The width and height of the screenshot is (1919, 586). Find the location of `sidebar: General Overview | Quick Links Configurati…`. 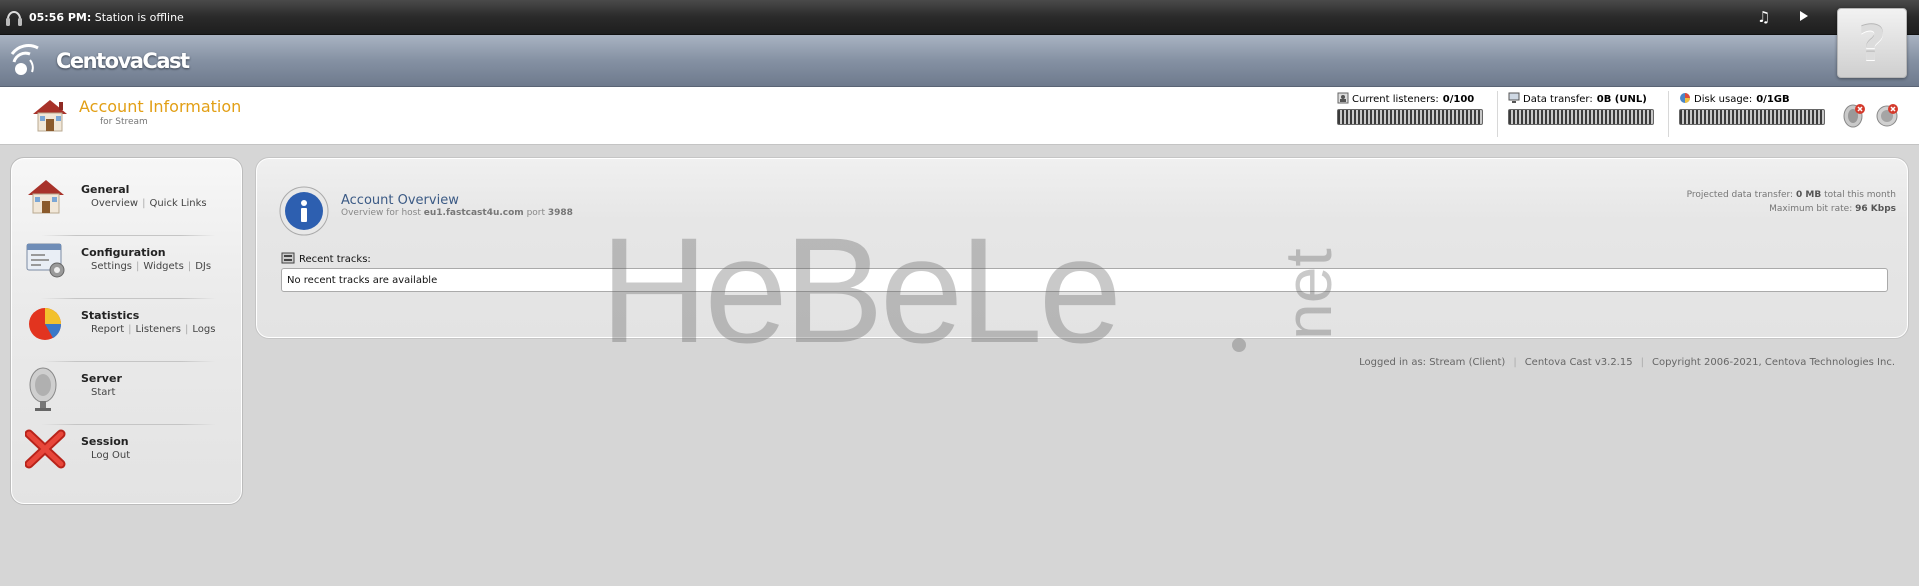

sidebar: General Overview | Quick Links Configurati… is located at coordinates (126, 331).